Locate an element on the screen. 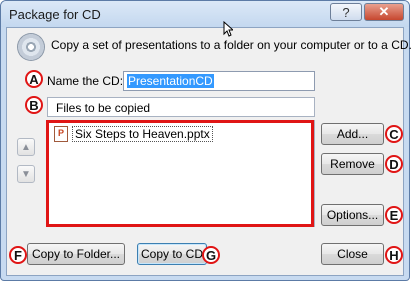 The image size is (412, 283). help-icon: ? is located at coordinates (346, 12).